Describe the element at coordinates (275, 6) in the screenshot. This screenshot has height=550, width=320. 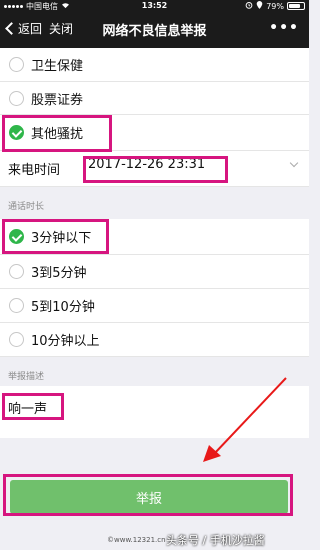
I see `battery-percent: 79%` at that location.